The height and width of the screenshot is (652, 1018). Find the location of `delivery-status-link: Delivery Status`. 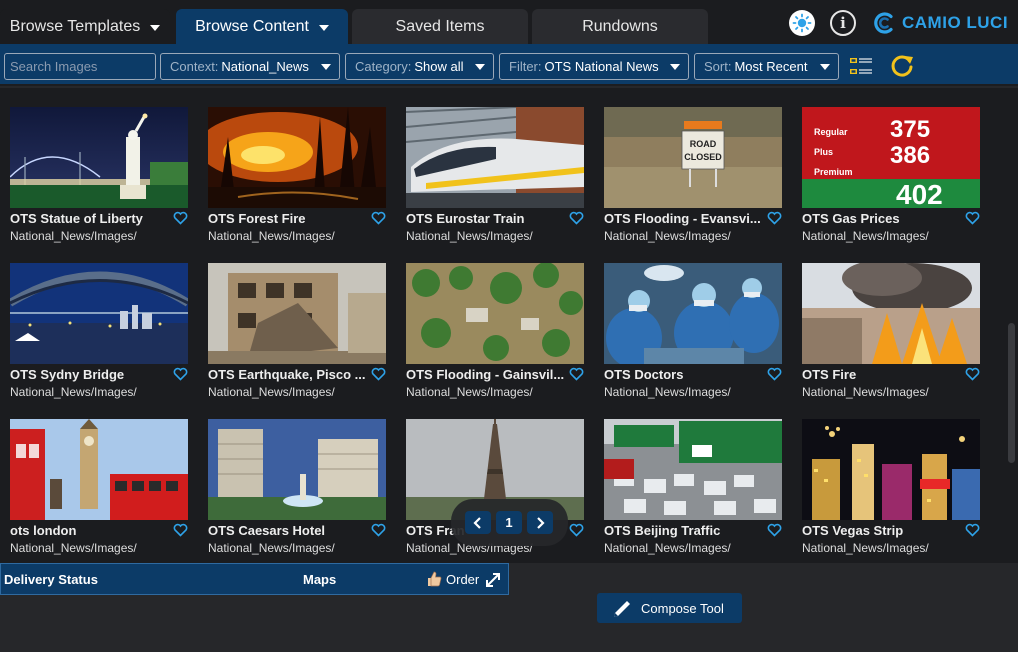

delivery-status-link: Delivery Status is located at coordinates (51, 579).